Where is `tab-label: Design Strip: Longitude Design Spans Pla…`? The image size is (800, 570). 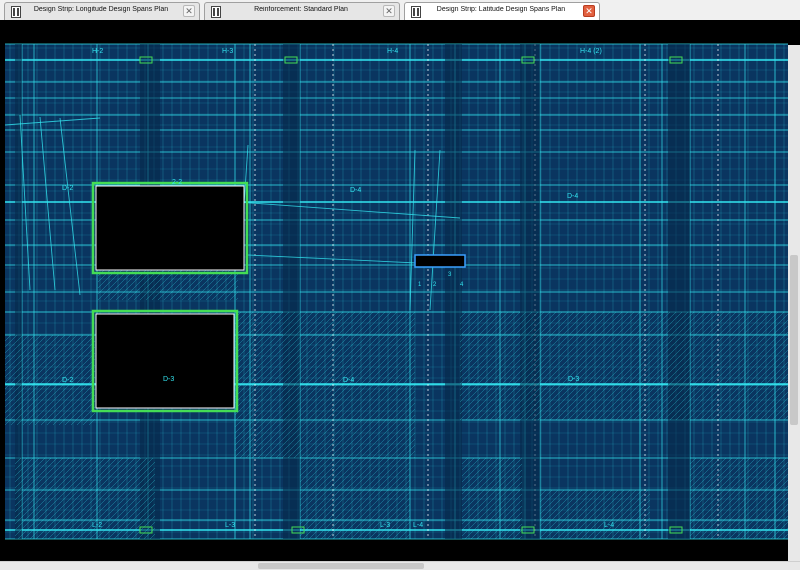 tab-label: Design Strip: Longitude Design Spans Pla… is located at coordinates (101, 9).